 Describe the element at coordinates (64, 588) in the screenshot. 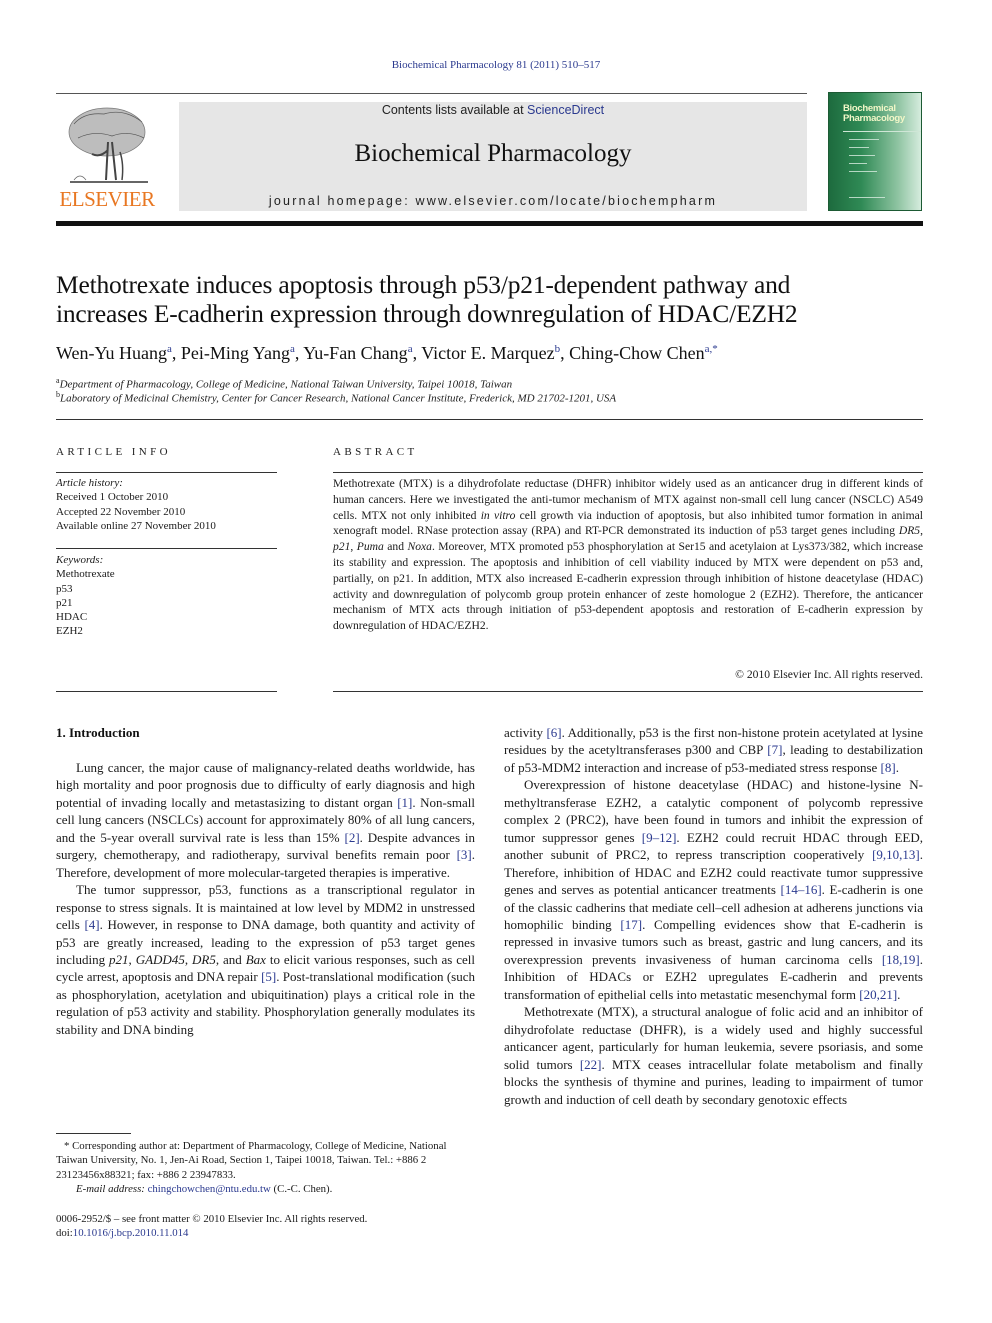

I see `keyword: p53` at that location.